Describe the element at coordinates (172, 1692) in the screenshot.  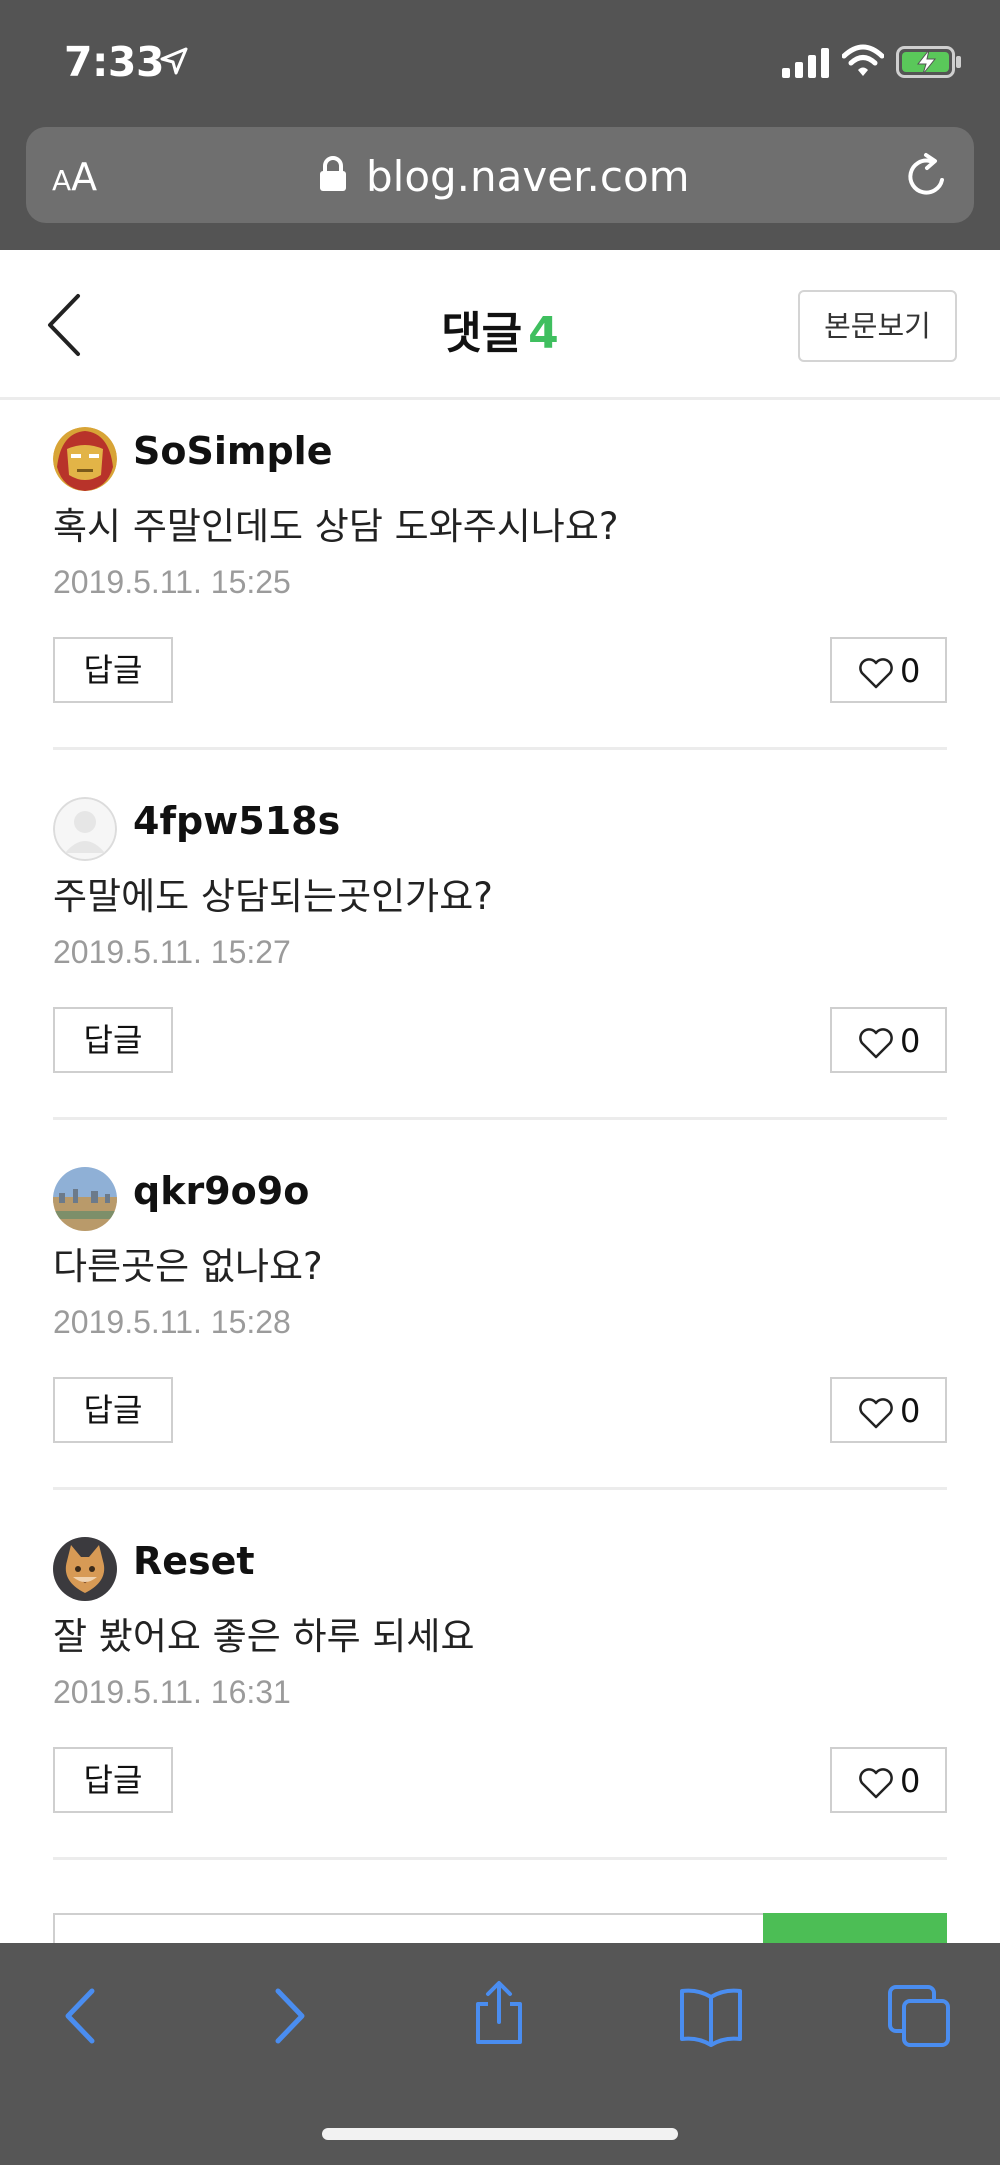
I see `comment-date: 2019.5.11. 16:31` at that location.